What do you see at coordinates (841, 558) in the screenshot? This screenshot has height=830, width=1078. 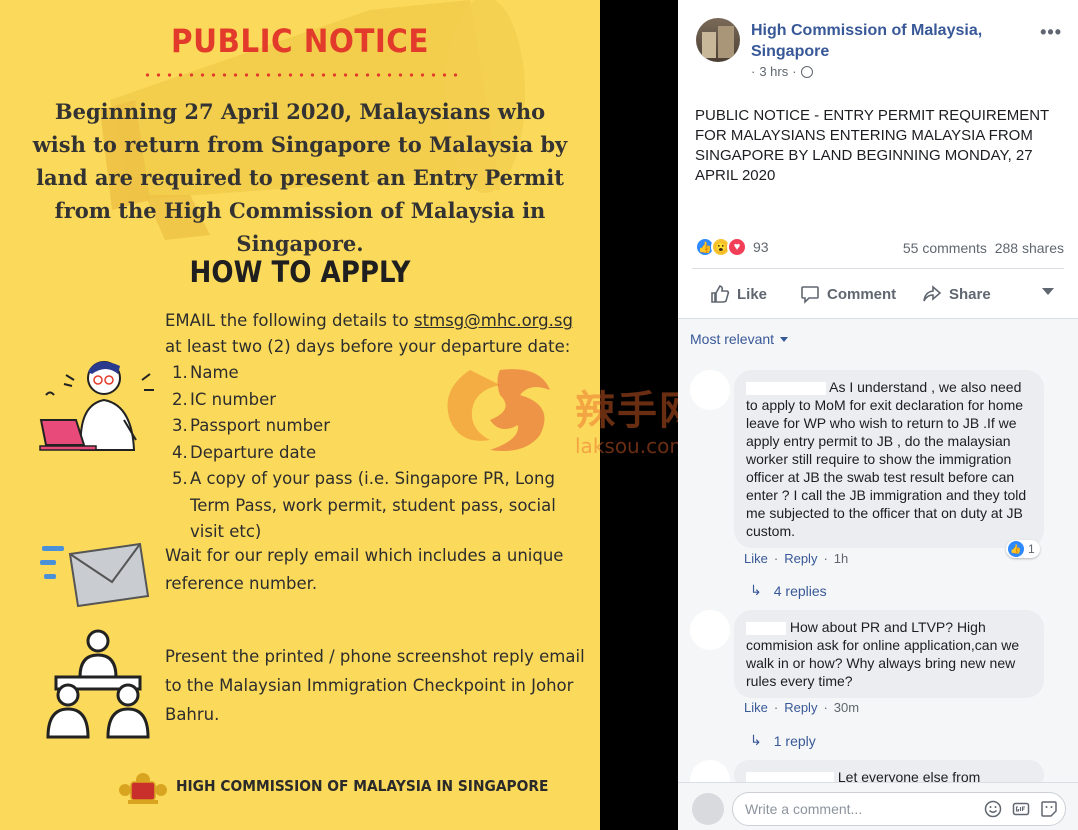 I see `comment-time: 1h` at bounding box center [841, 558].